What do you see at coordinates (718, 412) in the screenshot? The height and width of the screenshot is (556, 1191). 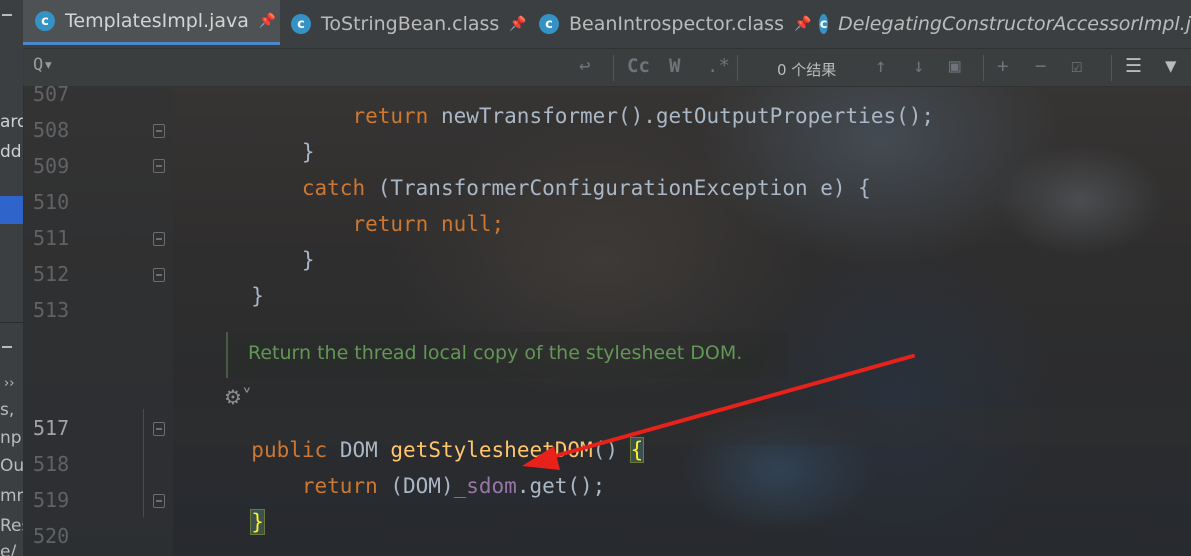 I see `annotation-arrow` at bounding box center [718, 412].